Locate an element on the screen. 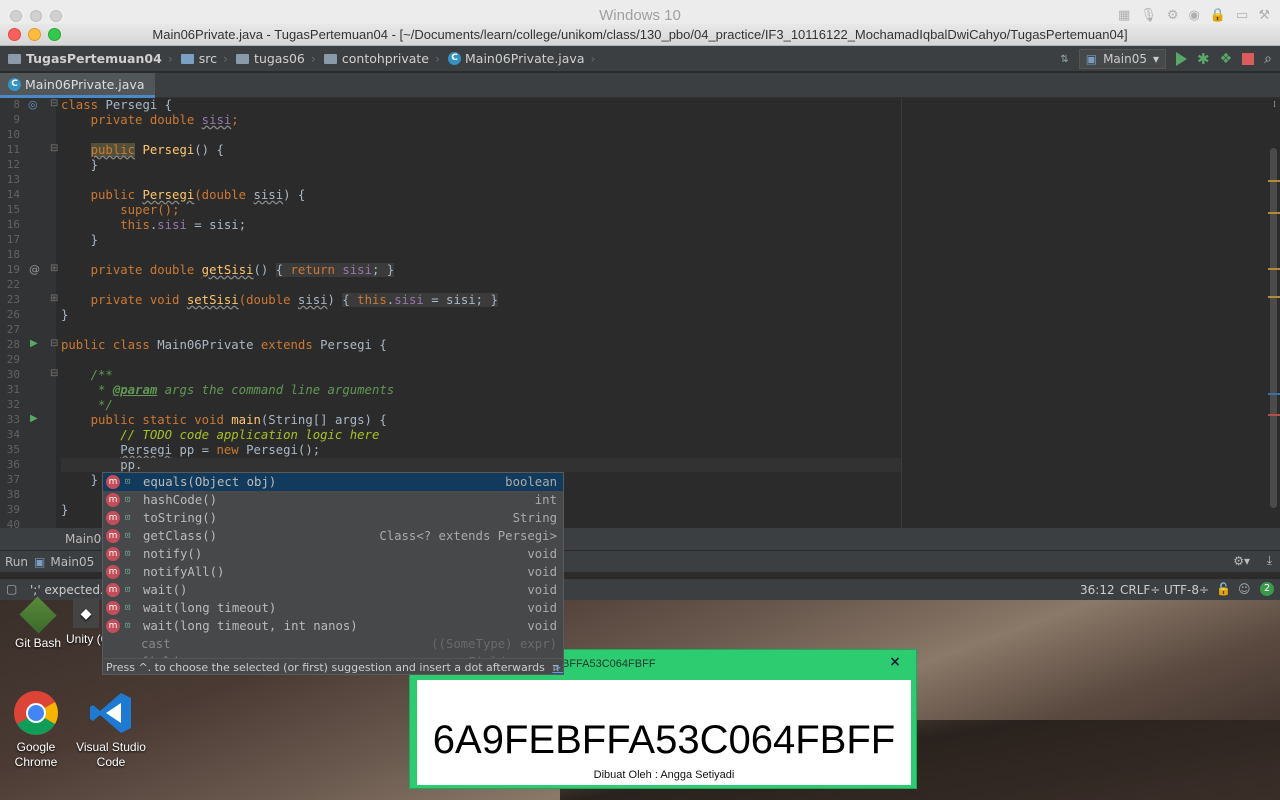  breadcrumb-package-tugas06: tugas06 › is located at coordinates (276, 58).